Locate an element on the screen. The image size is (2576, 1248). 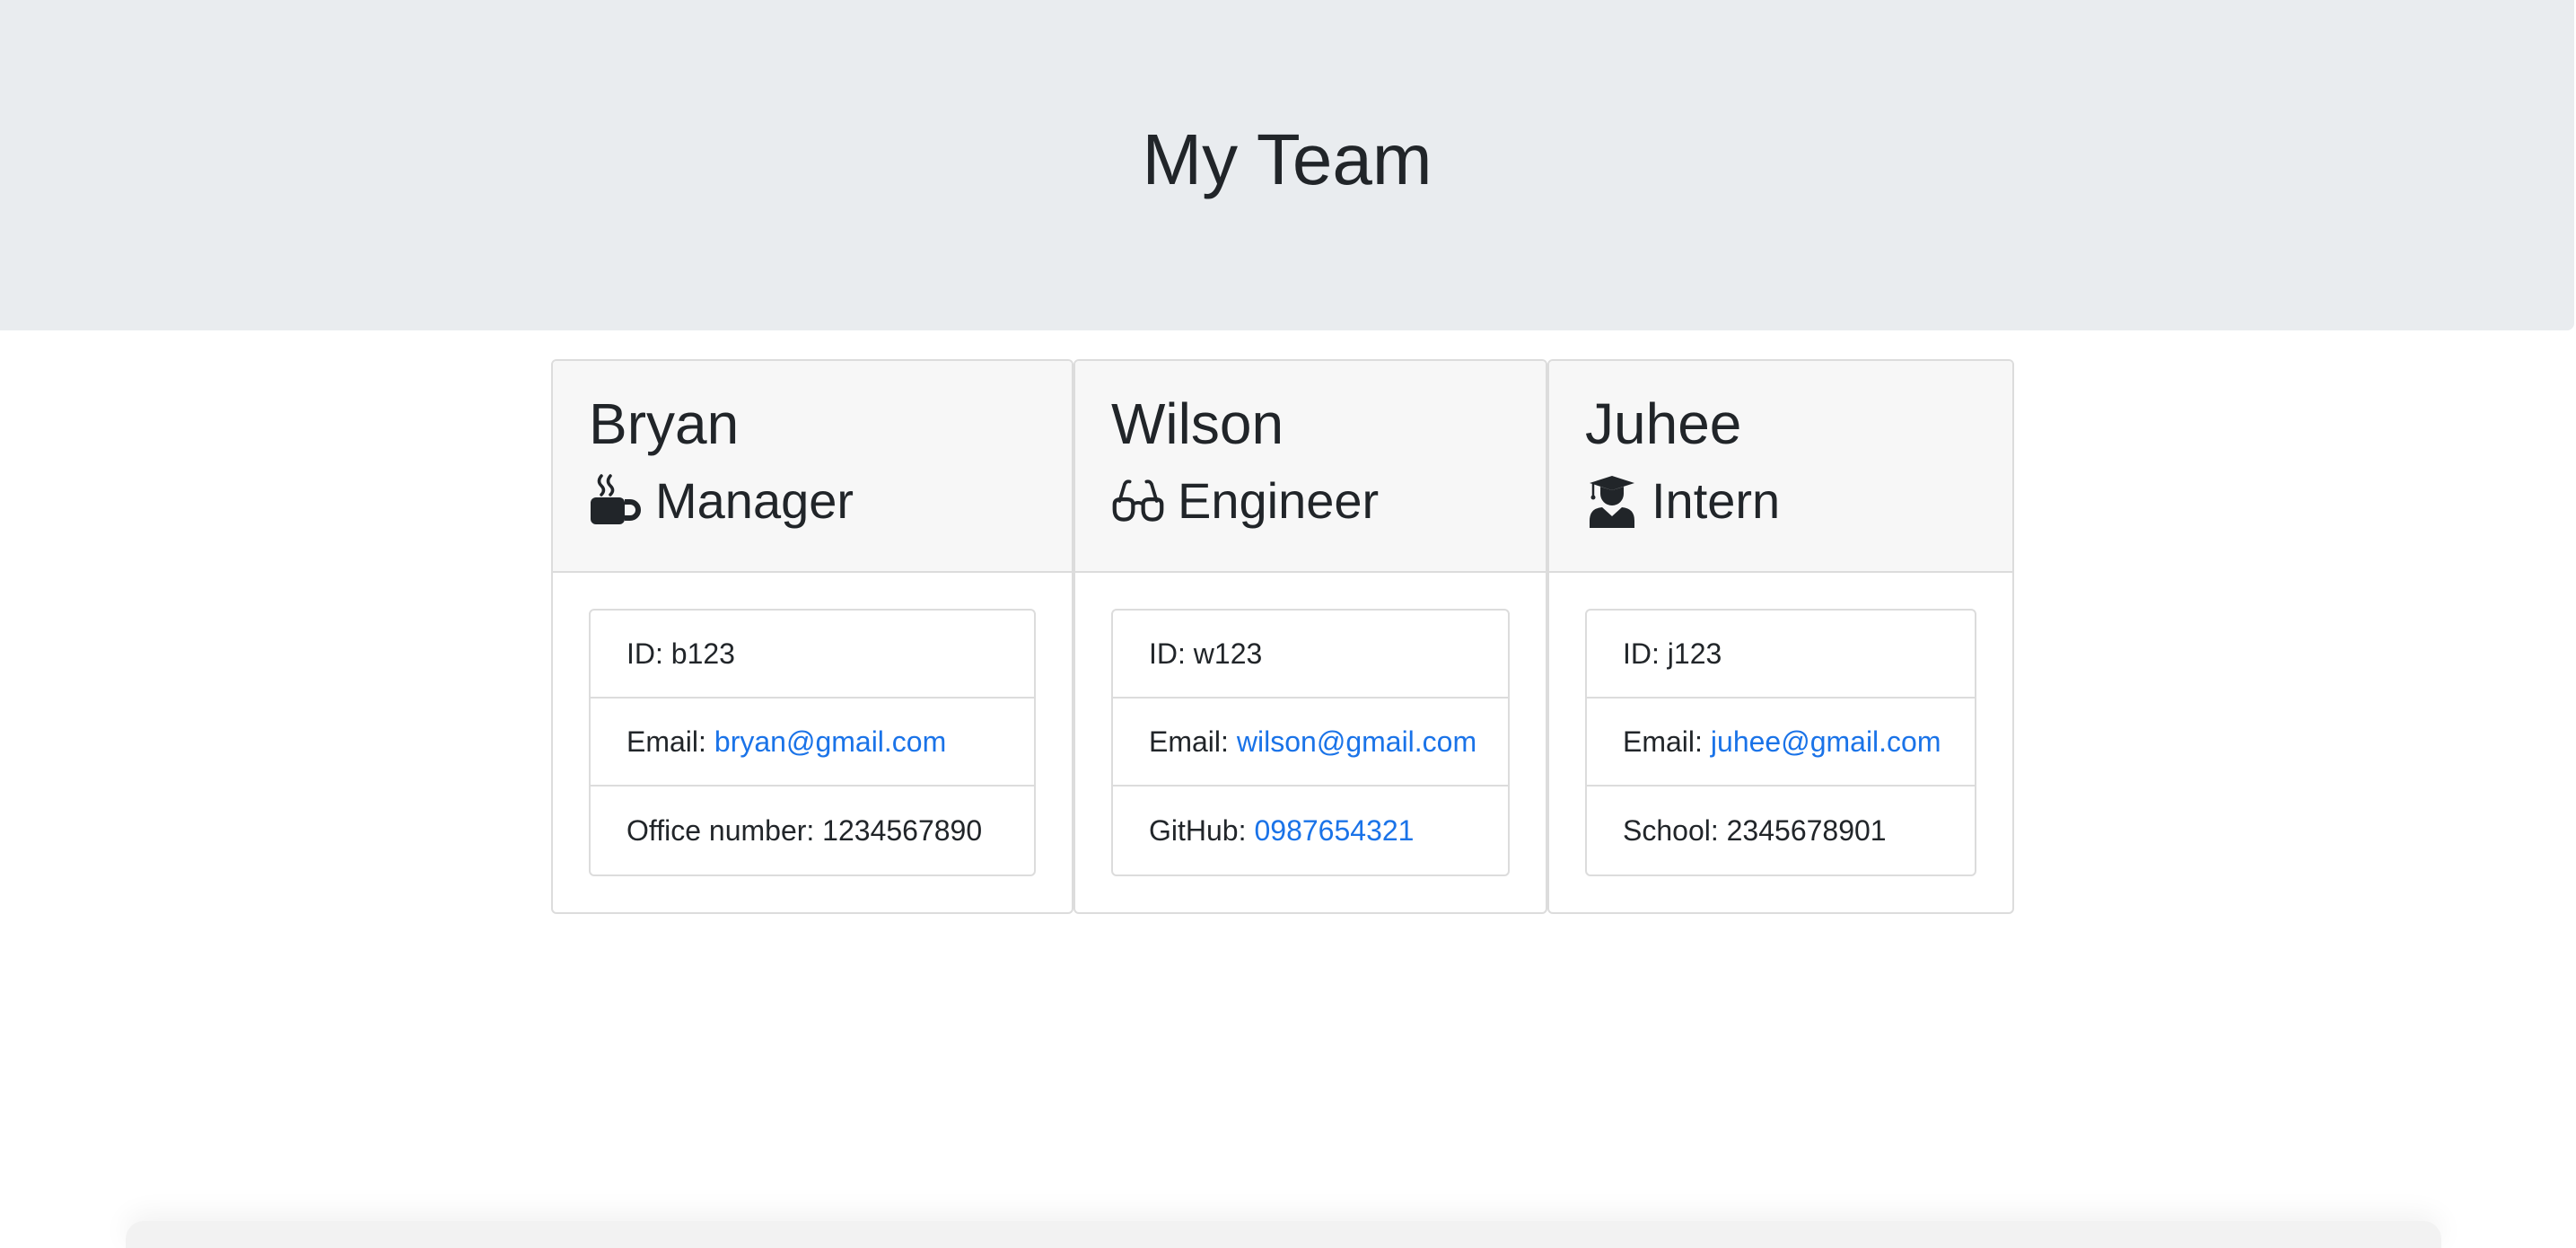
email-link: wilson@gmail.com is located at coordinates (1356, 742).